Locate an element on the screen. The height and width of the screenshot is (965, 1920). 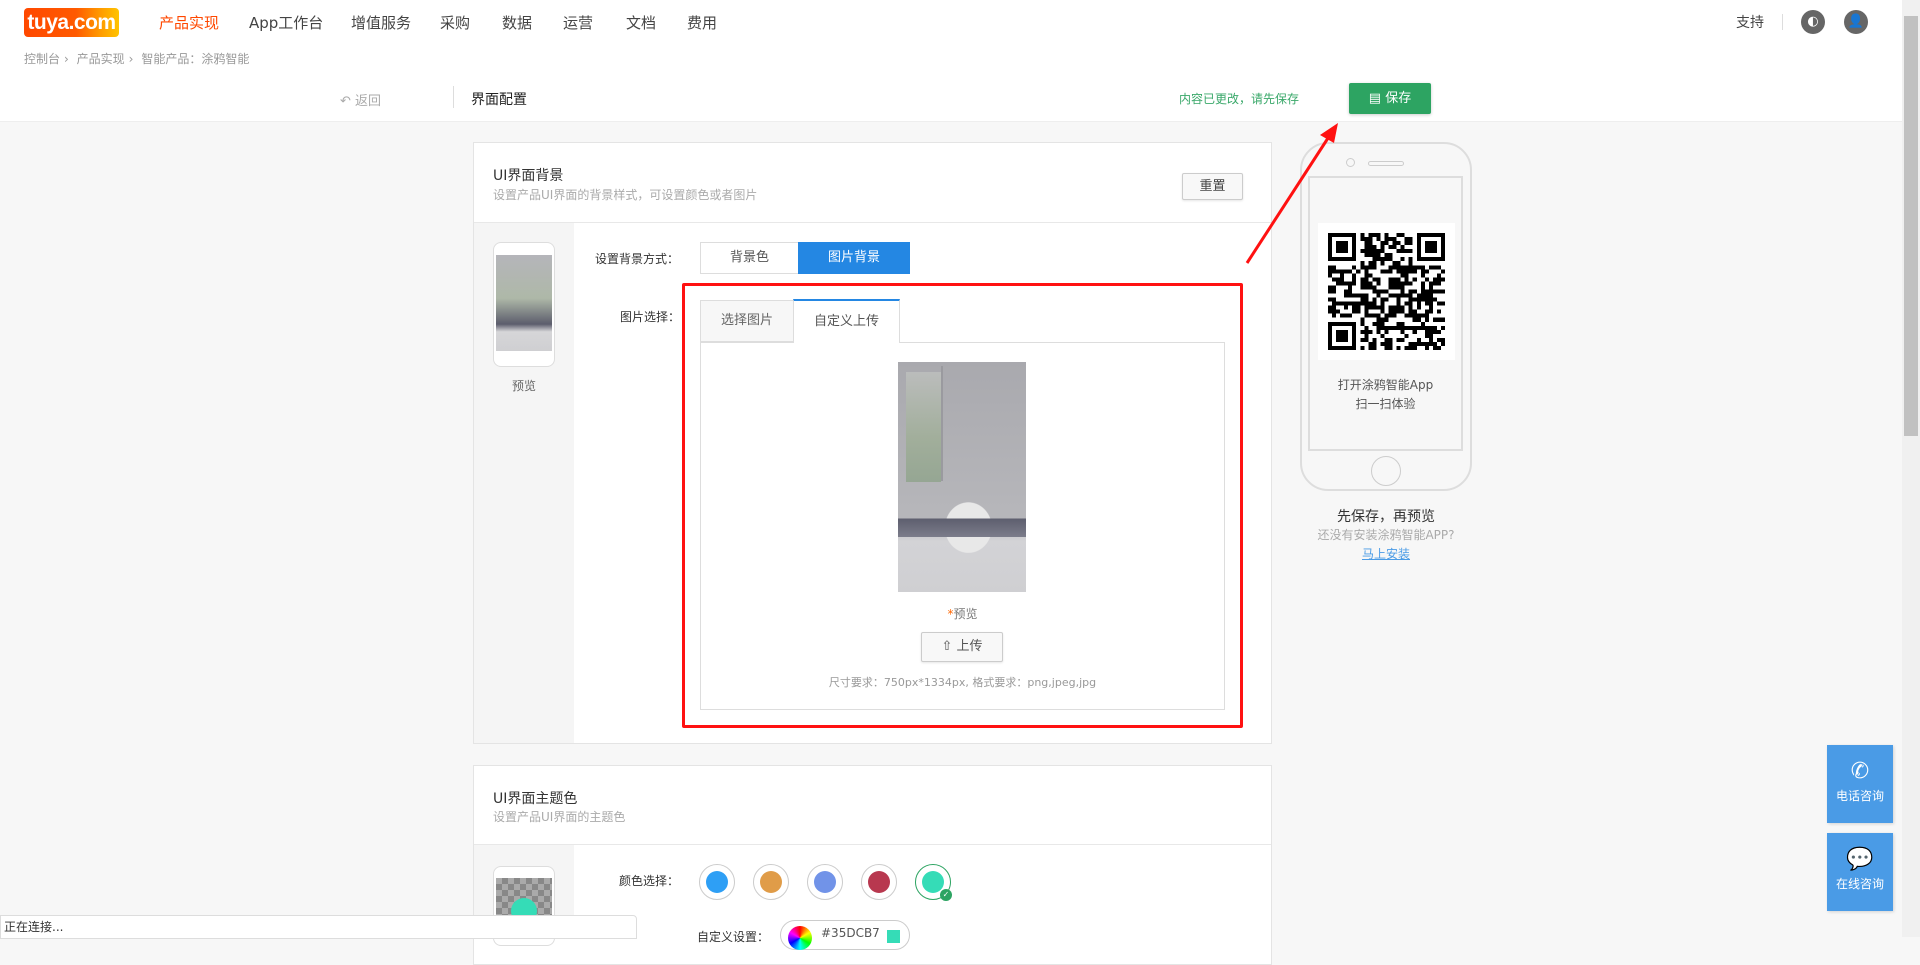
home-button-icon is located at coordinates (1386, 471).